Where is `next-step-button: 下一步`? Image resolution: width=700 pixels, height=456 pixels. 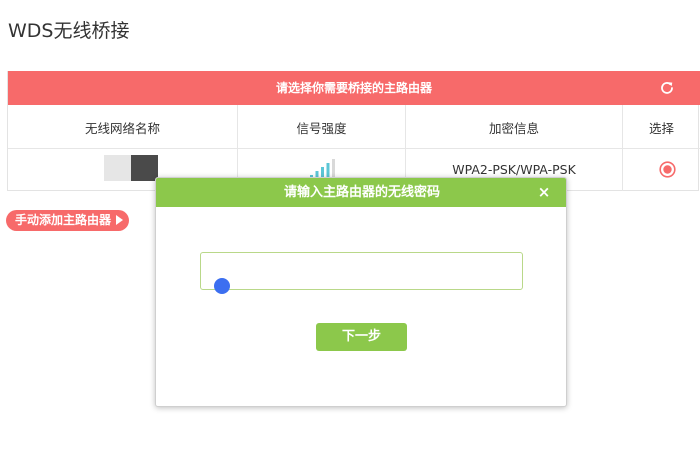
next-step-button: 下一步 is located at coordinates (361, 337).